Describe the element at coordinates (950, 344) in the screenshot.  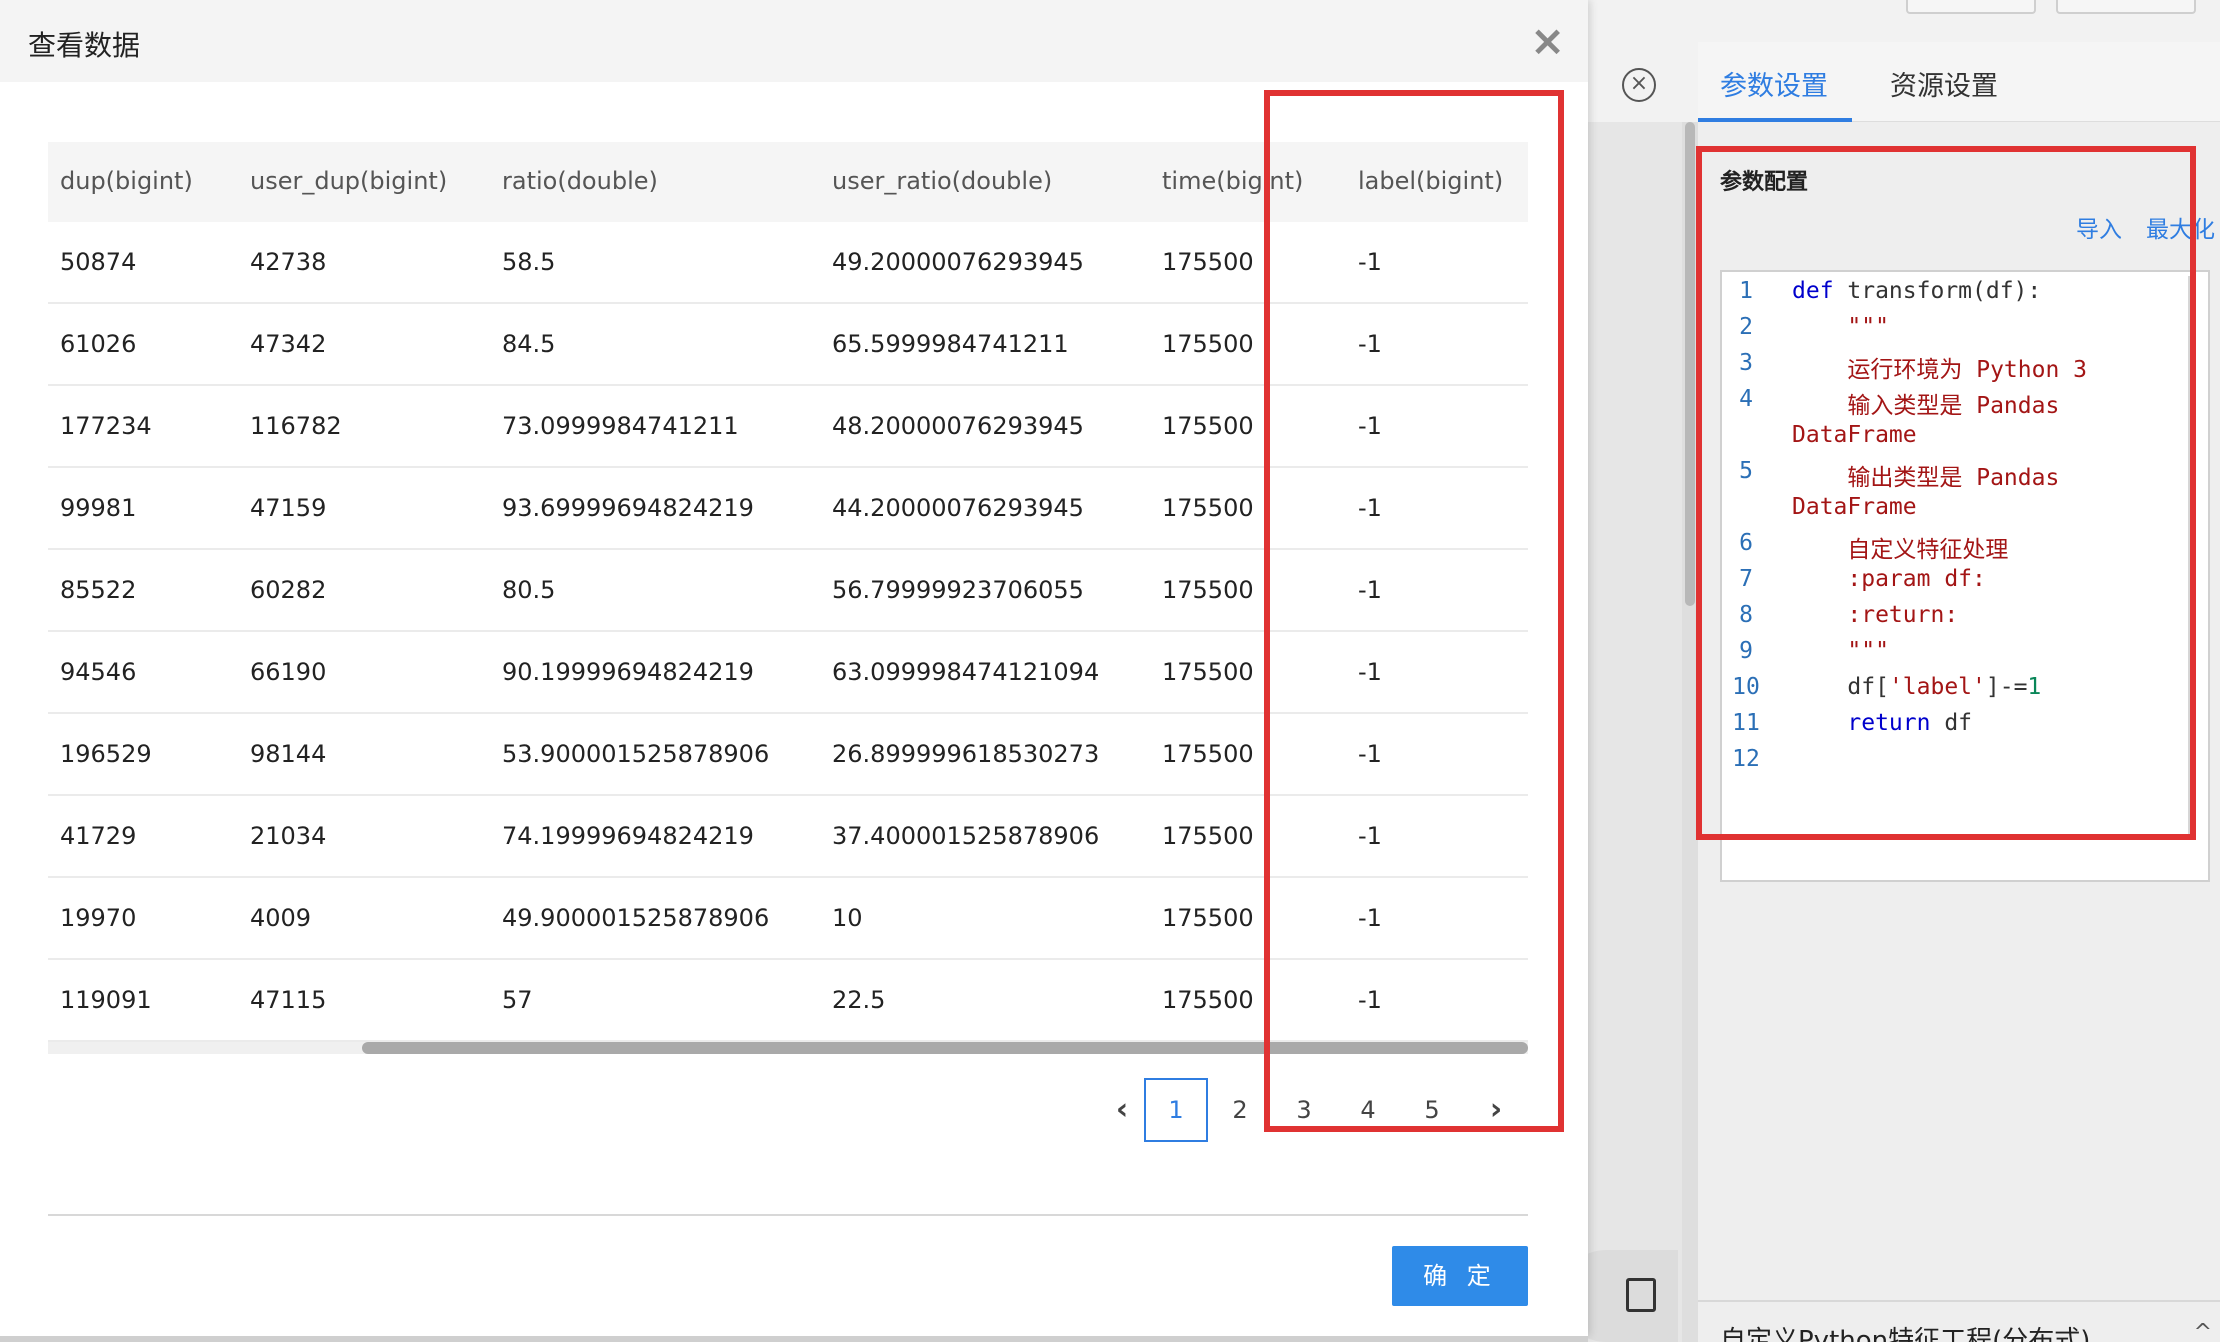
I see `cell-user-ratio: 65.5999984741211` at that location.